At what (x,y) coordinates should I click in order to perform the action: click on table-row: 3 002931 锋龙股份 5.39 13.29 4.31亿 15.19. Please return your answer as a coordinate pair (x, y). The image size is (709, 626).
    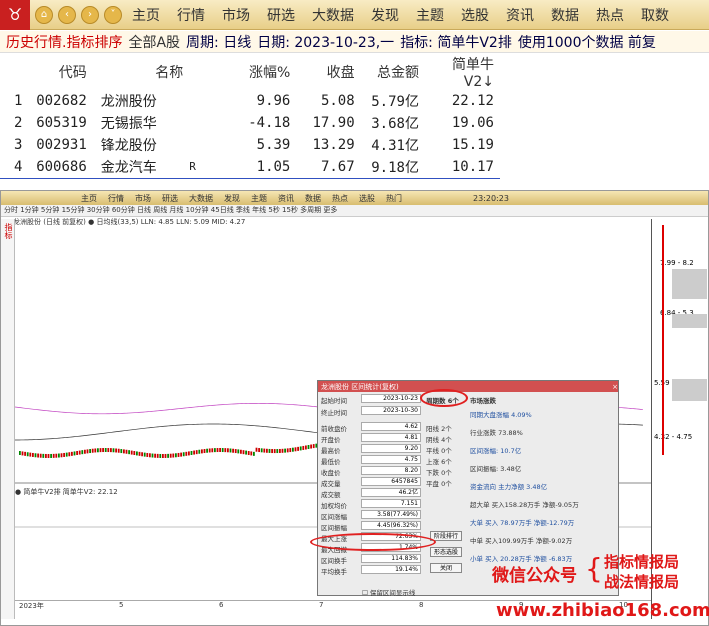
    Looking at the image, I should click on (250, 145).